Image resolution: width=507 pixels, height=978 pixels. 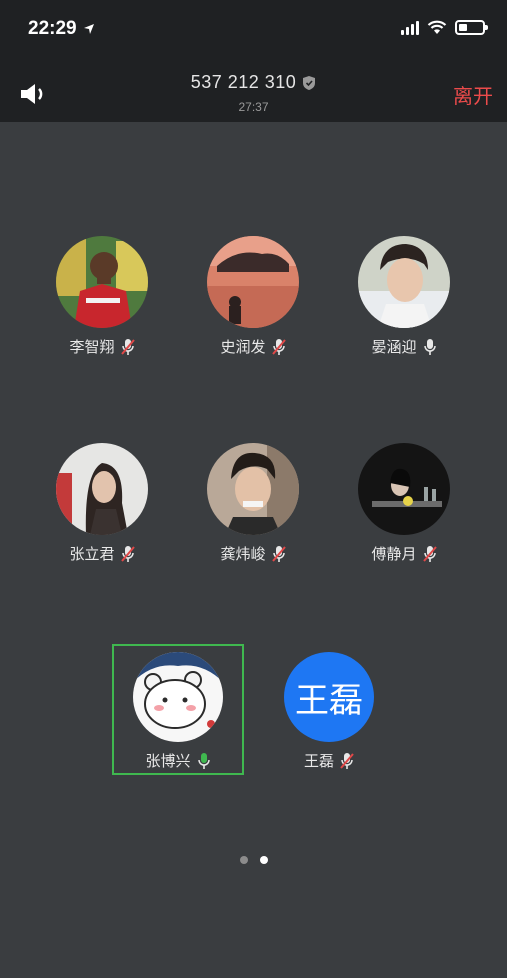 What do you see at coordinates (410, 27) in the screenshot?
I see `cellular-signal-icon` at bounding box center [410, 27].